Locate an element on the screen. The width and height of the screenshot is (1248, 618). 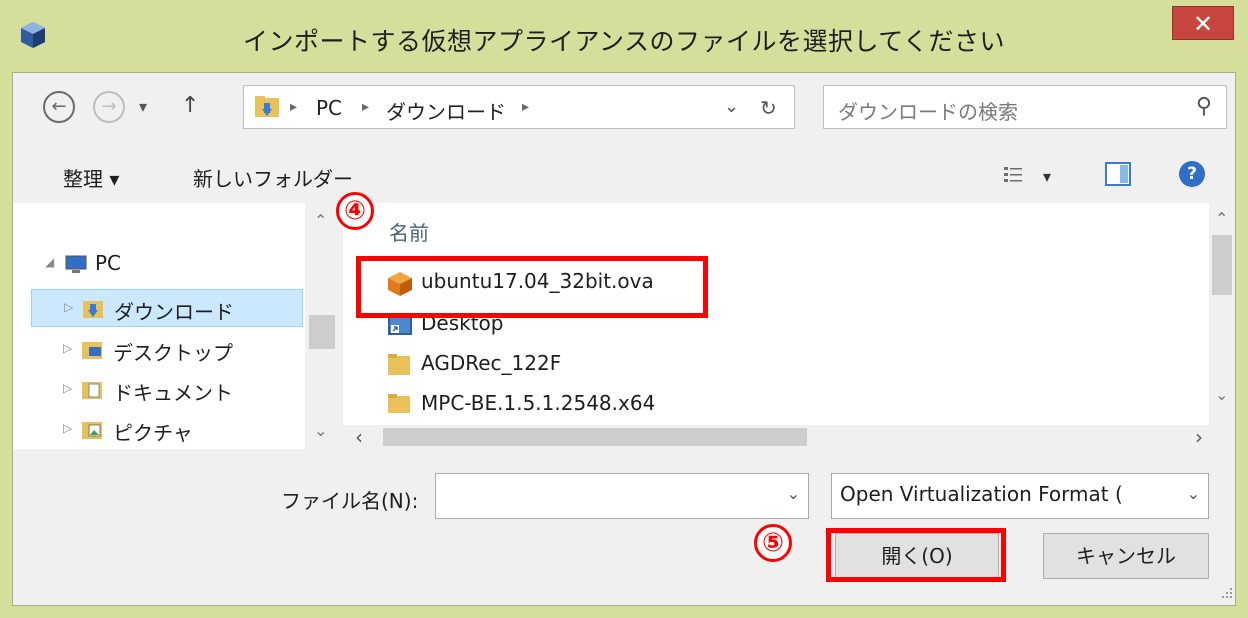
tree-label-downloads: ダウンロード is located at coordinates (174, 312).